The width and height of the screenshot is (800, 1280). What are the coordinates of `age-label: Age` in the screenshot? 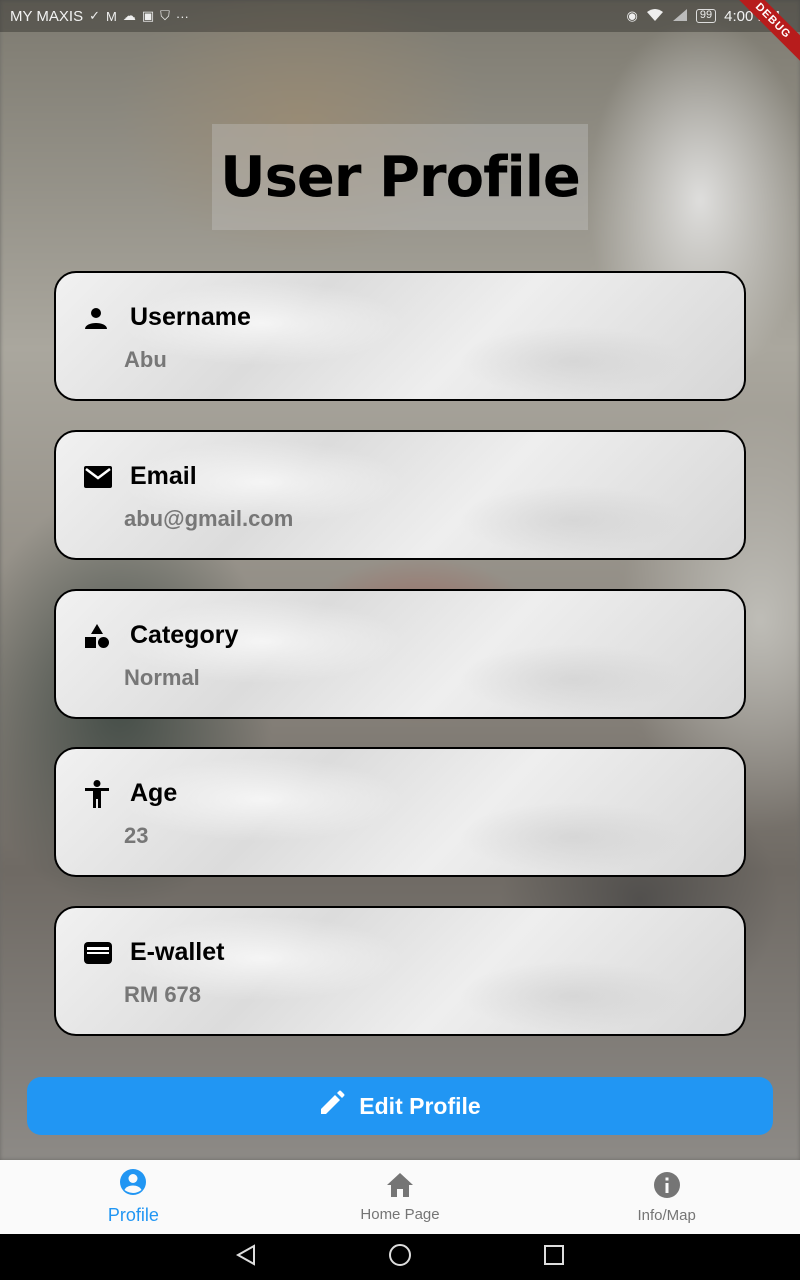 It's located at (154, 793).